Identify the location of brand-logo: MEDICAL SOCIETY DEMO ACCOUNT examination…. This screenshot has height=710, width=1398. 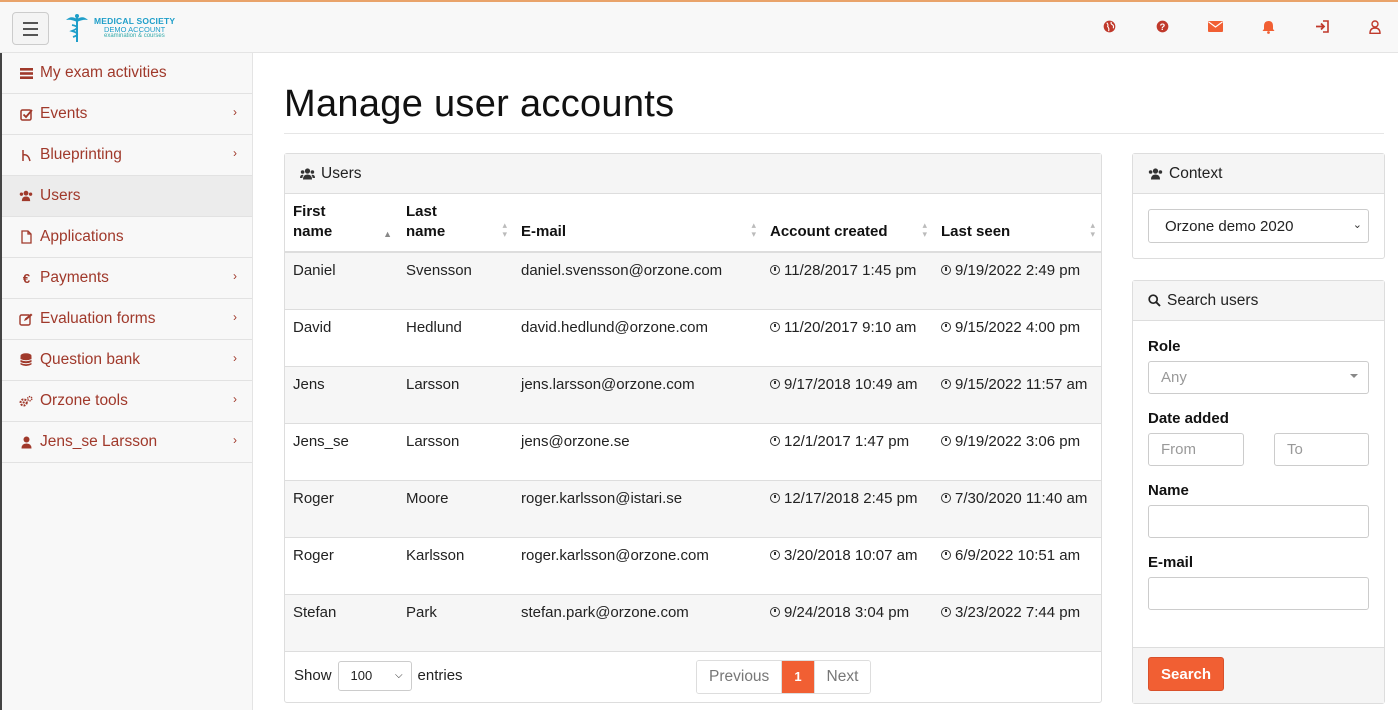
(119, 28).